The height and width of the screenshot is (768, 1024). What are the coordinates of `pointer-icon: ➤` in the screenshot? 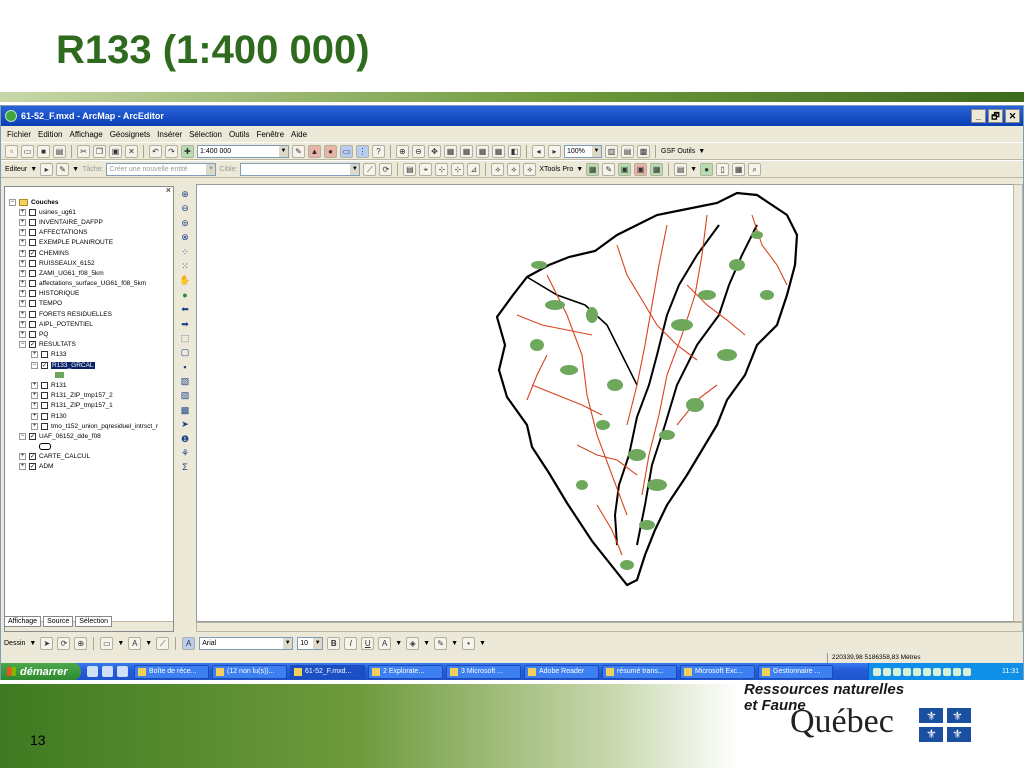 It's located at (185, 424).